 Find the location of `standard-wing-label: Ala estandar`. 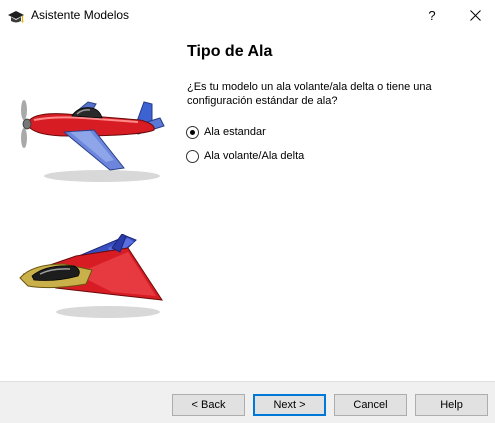

standard-wing-label: Ala estandar is located at coordinates (235, 132).